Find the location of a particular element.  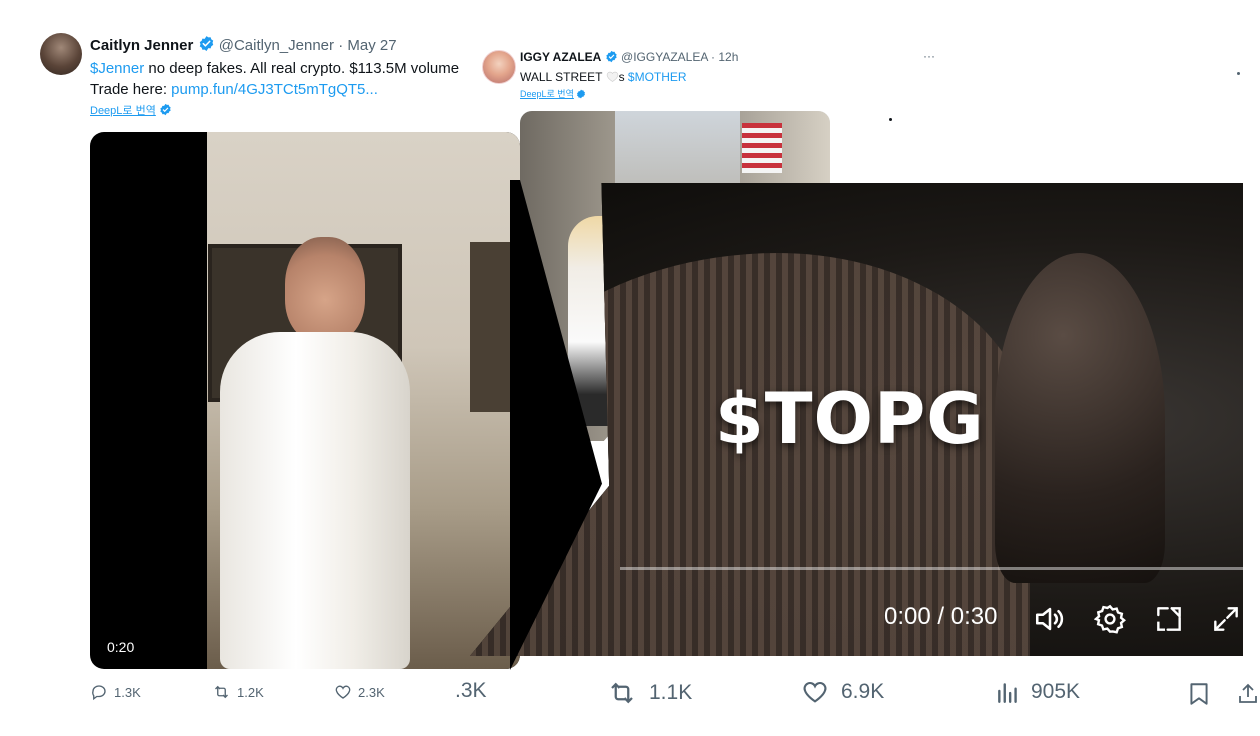

views-icon is located at coordinates (1007, 693).